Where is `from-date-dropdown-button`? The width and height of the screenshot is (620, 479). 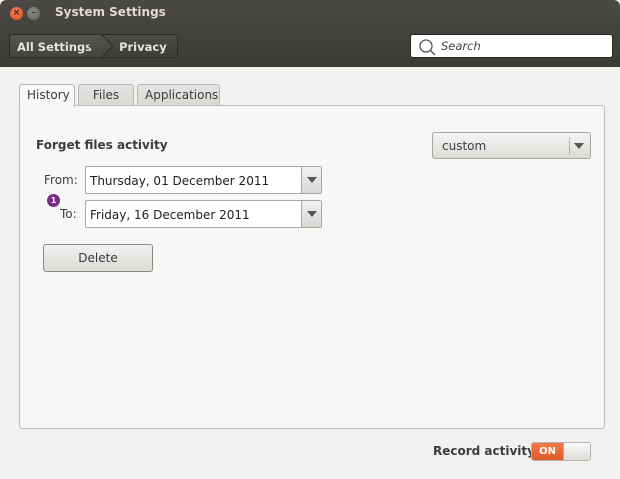
from-date-dropdown-button is located at coordinates (311, 180).